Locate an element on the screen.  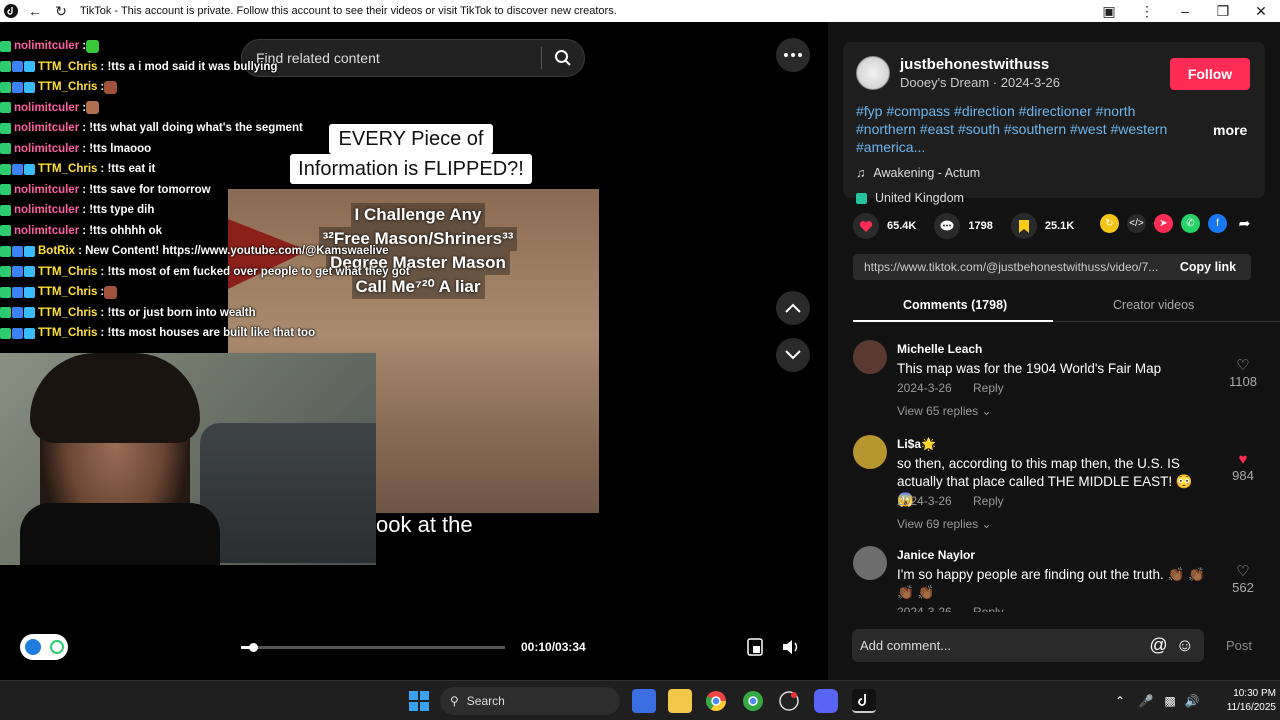
facebook-icon: f is located at coordinates (1217, 223).